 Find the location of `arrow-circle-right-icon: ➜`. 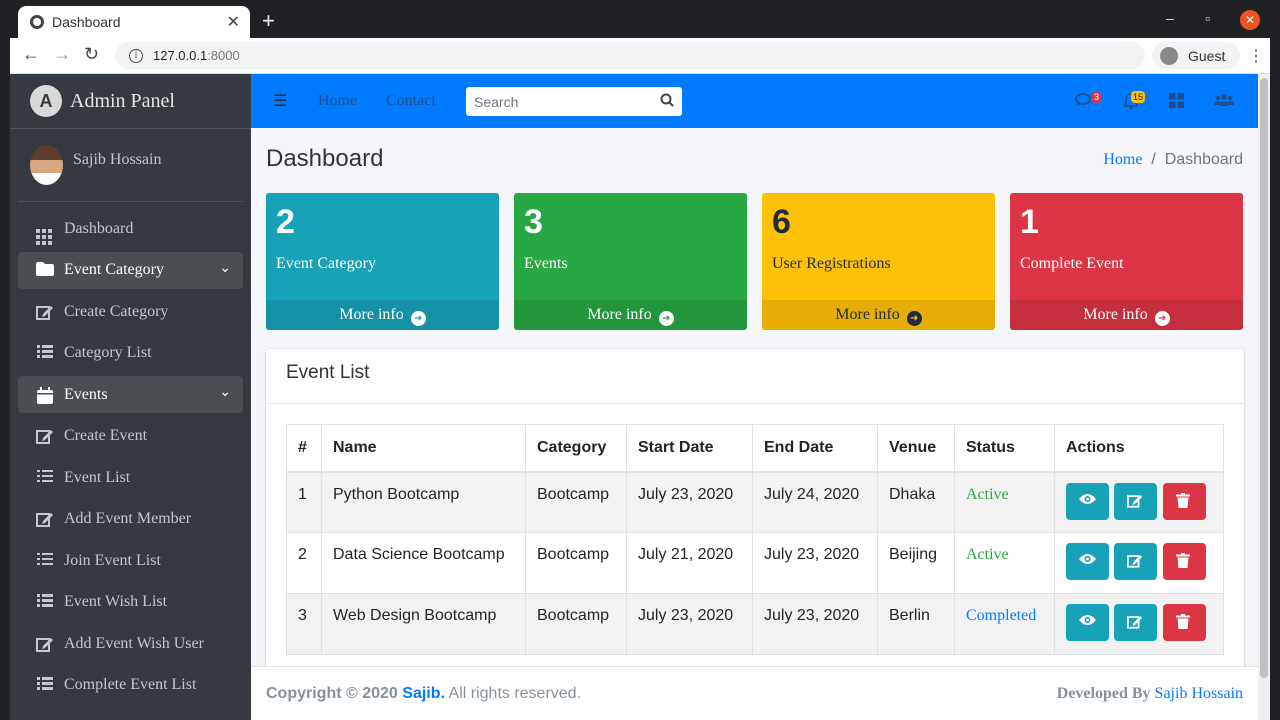

arrow-circle-right-icon: ➜ is located at coordinates (418, 318).